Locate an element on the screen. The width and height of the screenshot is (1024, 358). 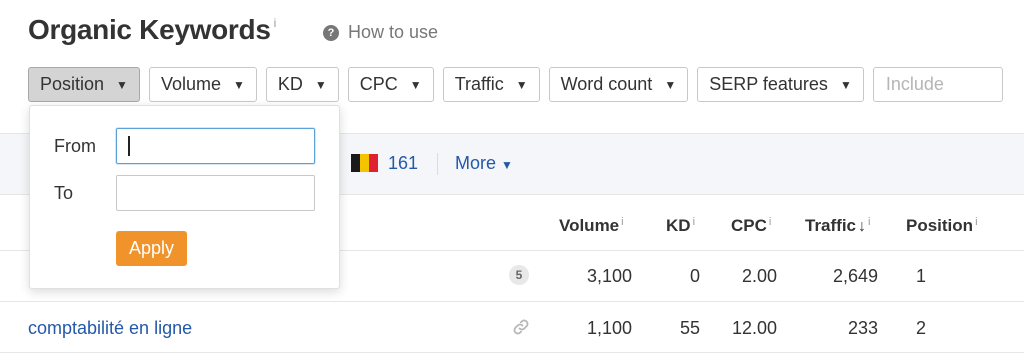
kd-cell: 0 is located at coordinates (694, 276).